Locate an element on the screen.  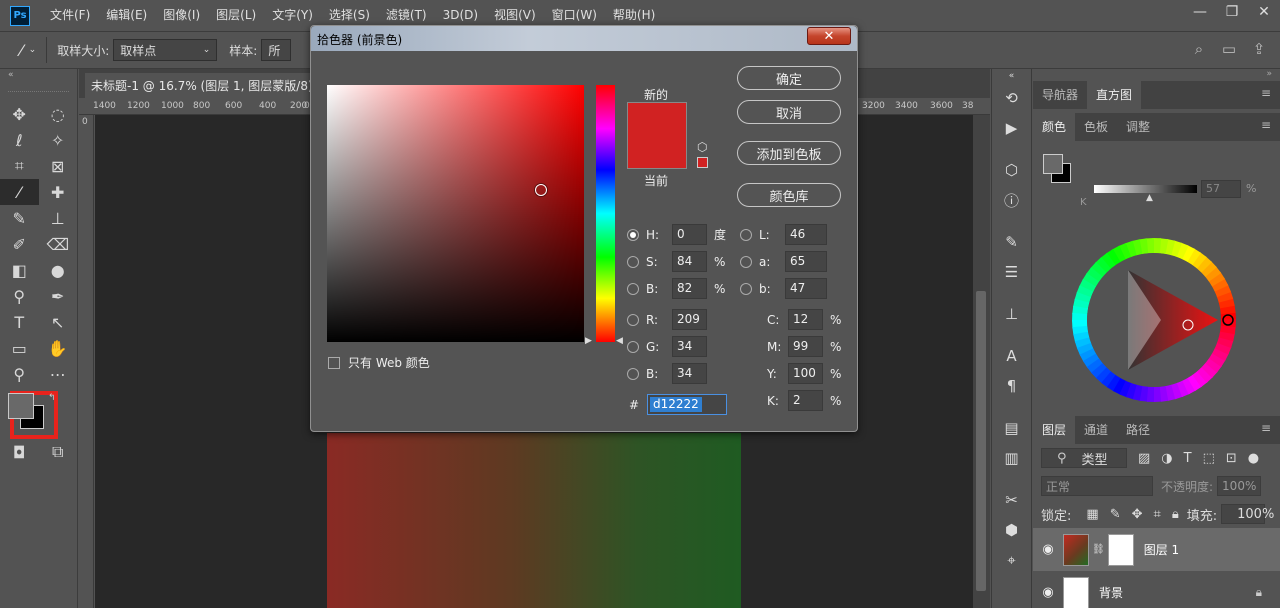
brushes-icon: ☰ is located at coordinates (1011, 272).